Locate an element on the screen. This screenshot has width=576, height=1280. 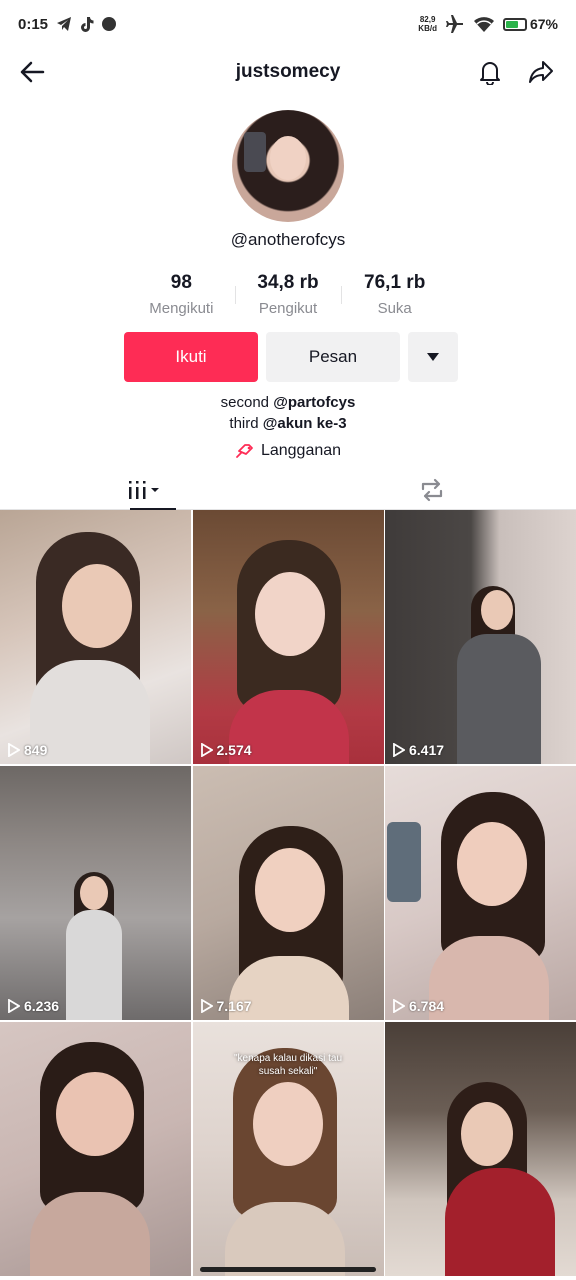
bell-icon is located at coordinates (490, 73).